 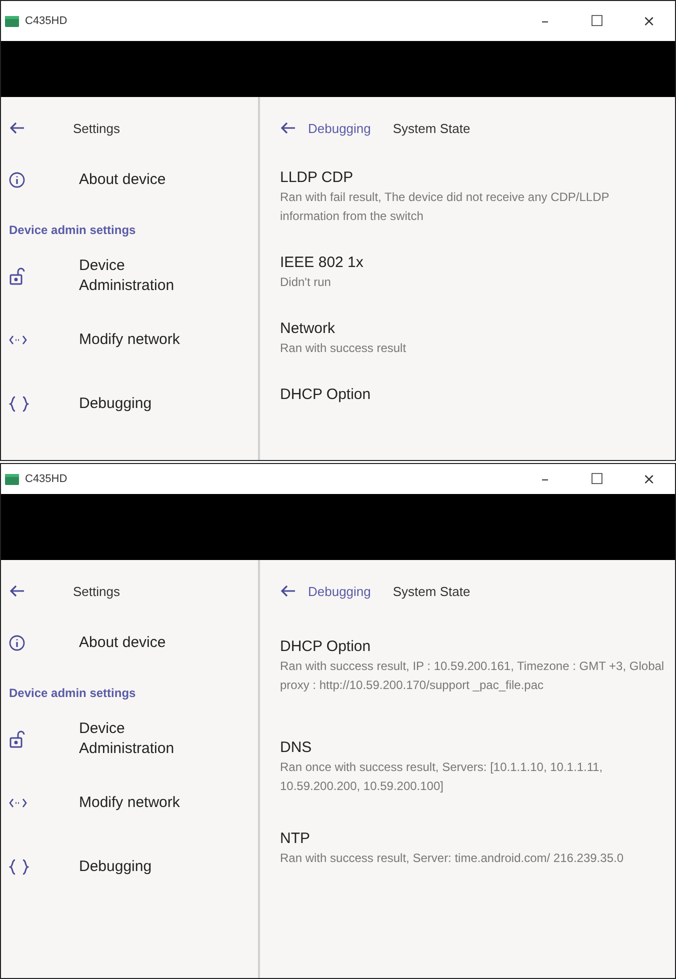 I want to click on entry-title: Network, so click(x=308, y=328).